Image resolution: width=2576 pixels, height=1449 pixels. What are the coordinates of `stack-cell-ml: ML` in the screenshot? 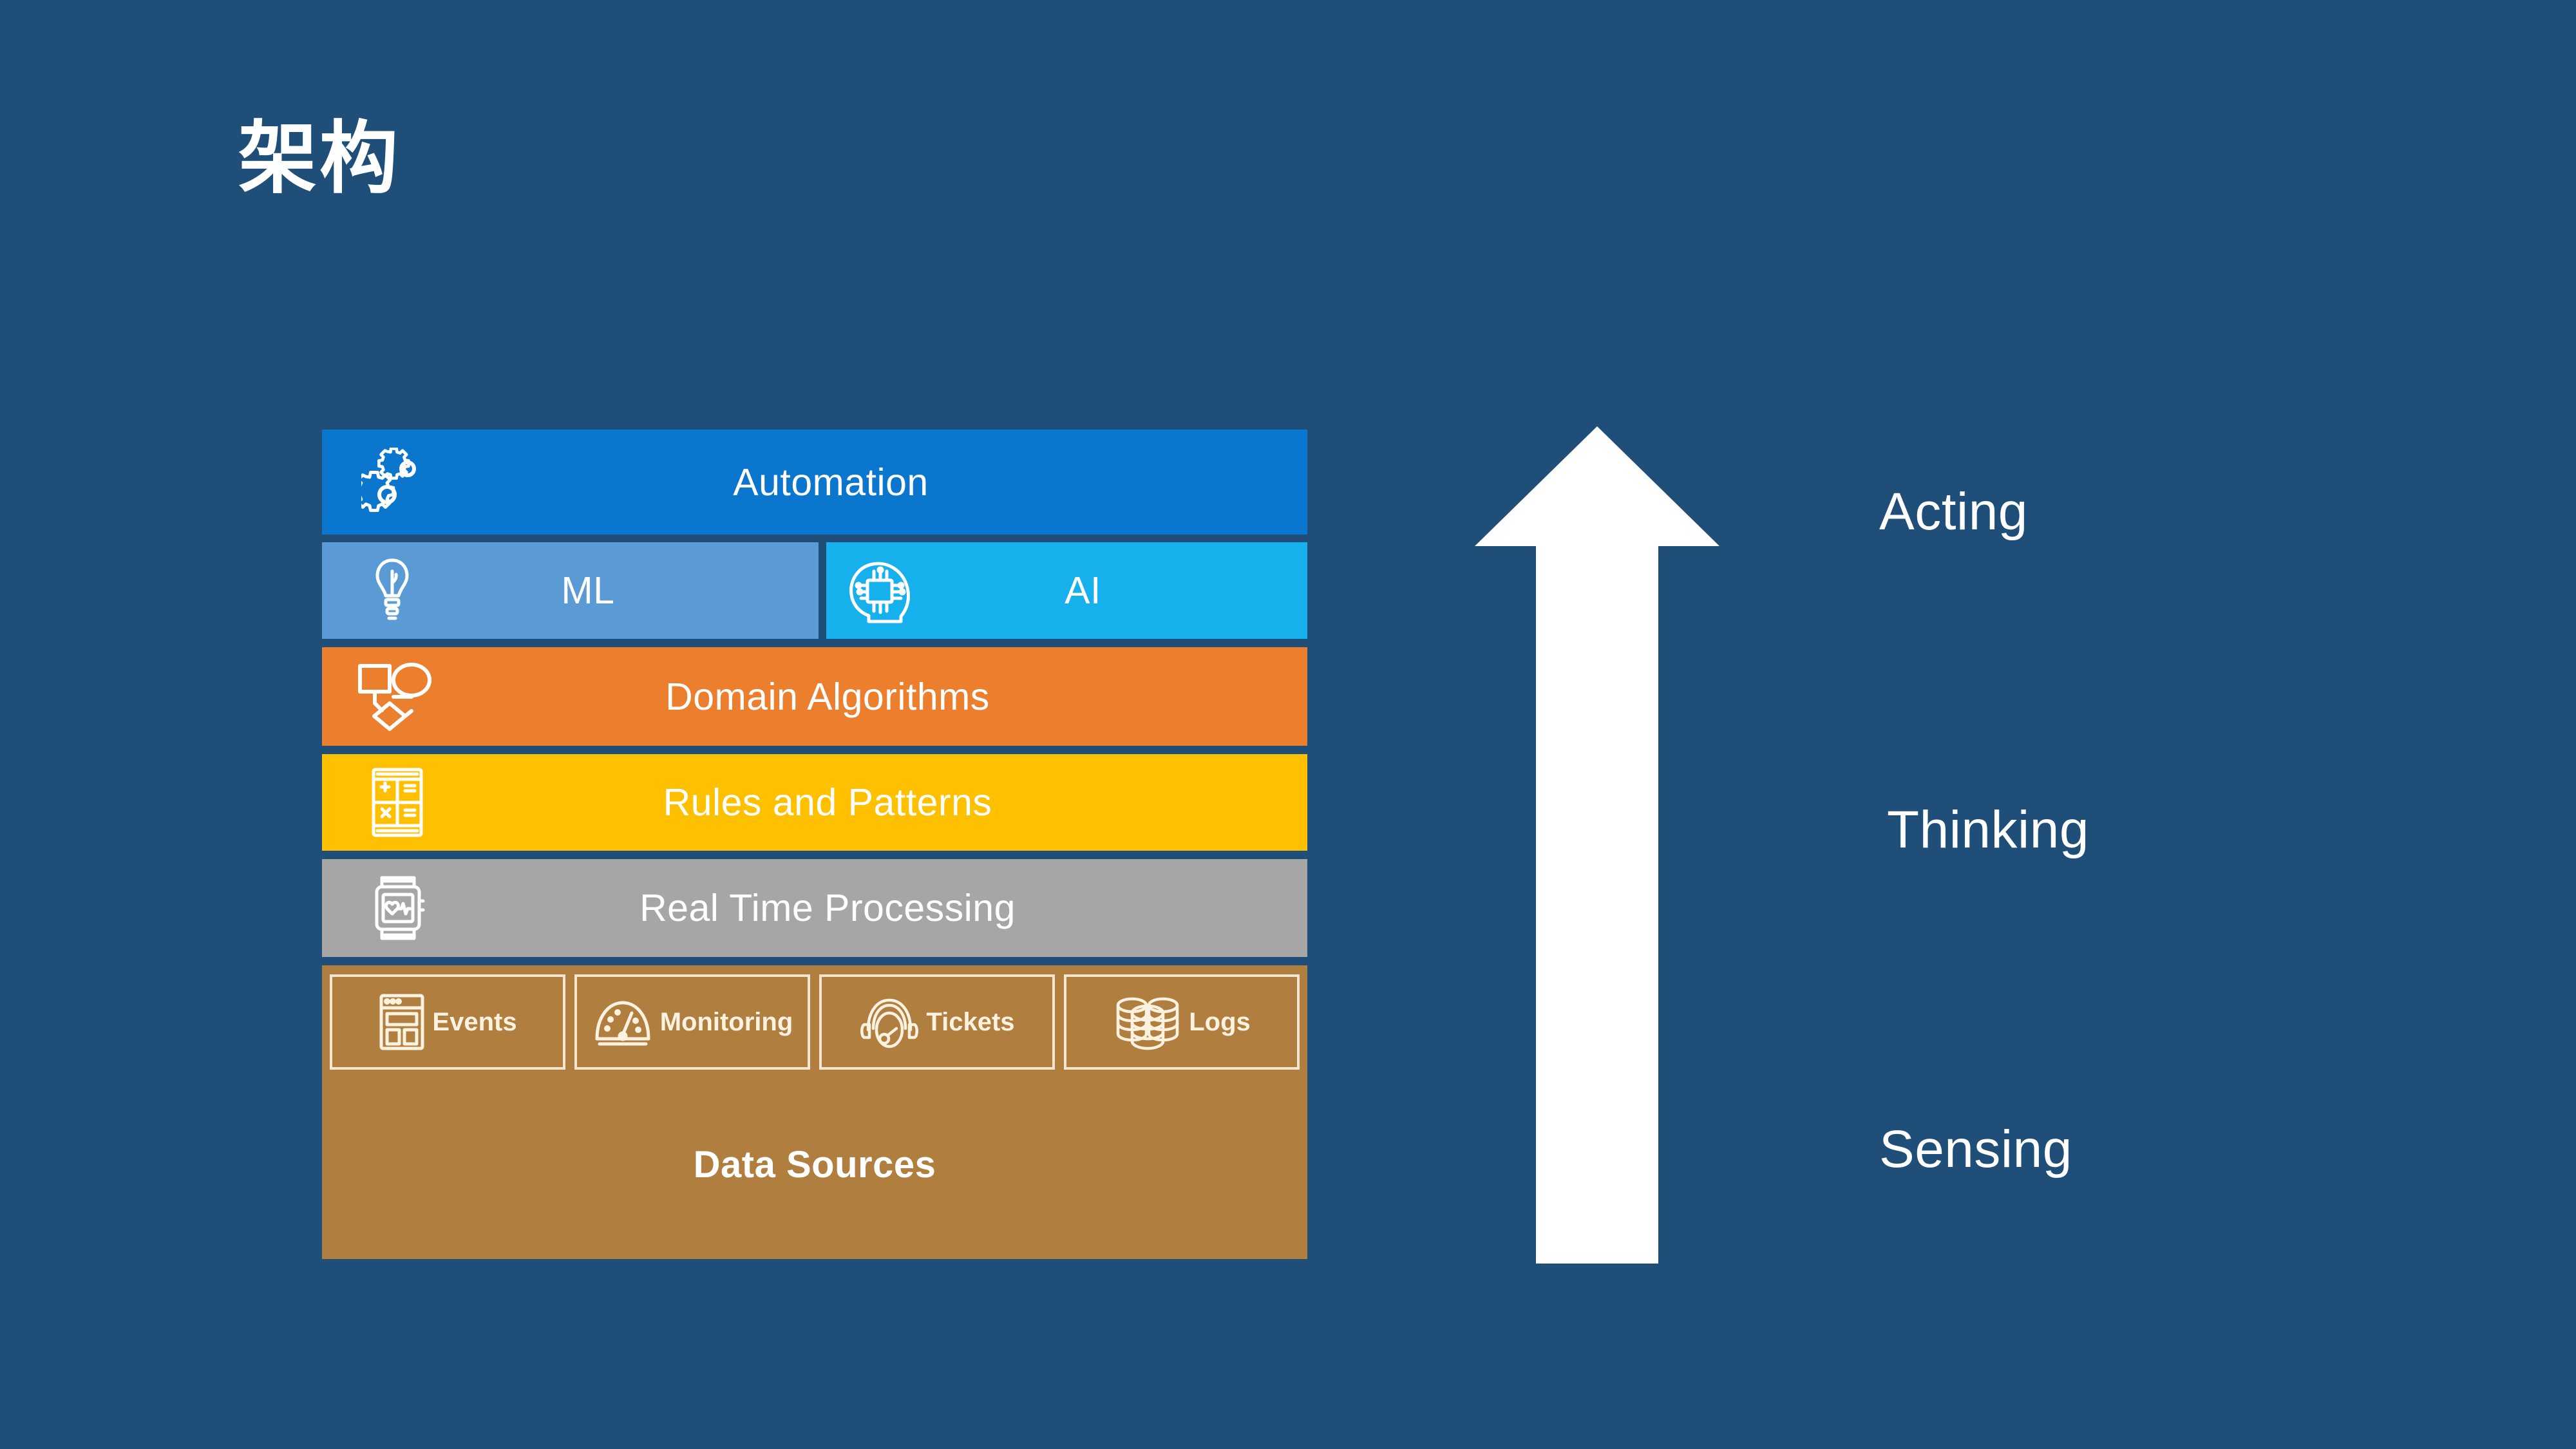 It's located at (570, 590).